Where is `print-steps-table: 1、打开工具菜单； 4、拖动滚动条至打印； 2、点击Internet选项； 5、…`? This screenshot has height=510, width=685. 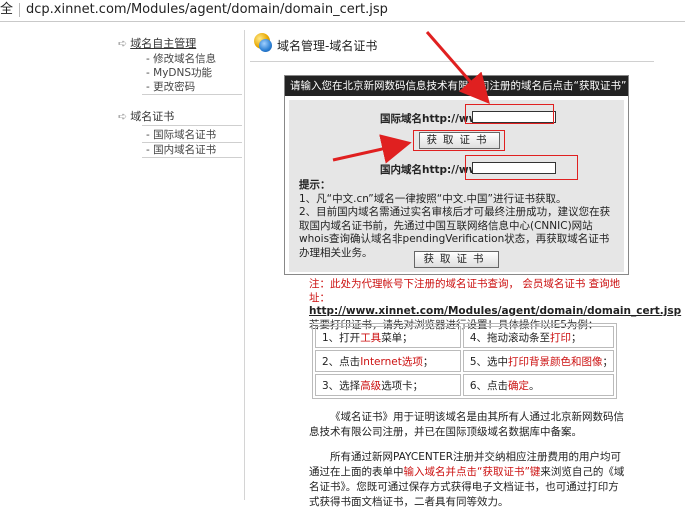 print-steps-table: 1、打开工具菜单； 4、拖动滚动条至打印； 2、点击Internet选项； 5、… is located at coordinates (464, 361).